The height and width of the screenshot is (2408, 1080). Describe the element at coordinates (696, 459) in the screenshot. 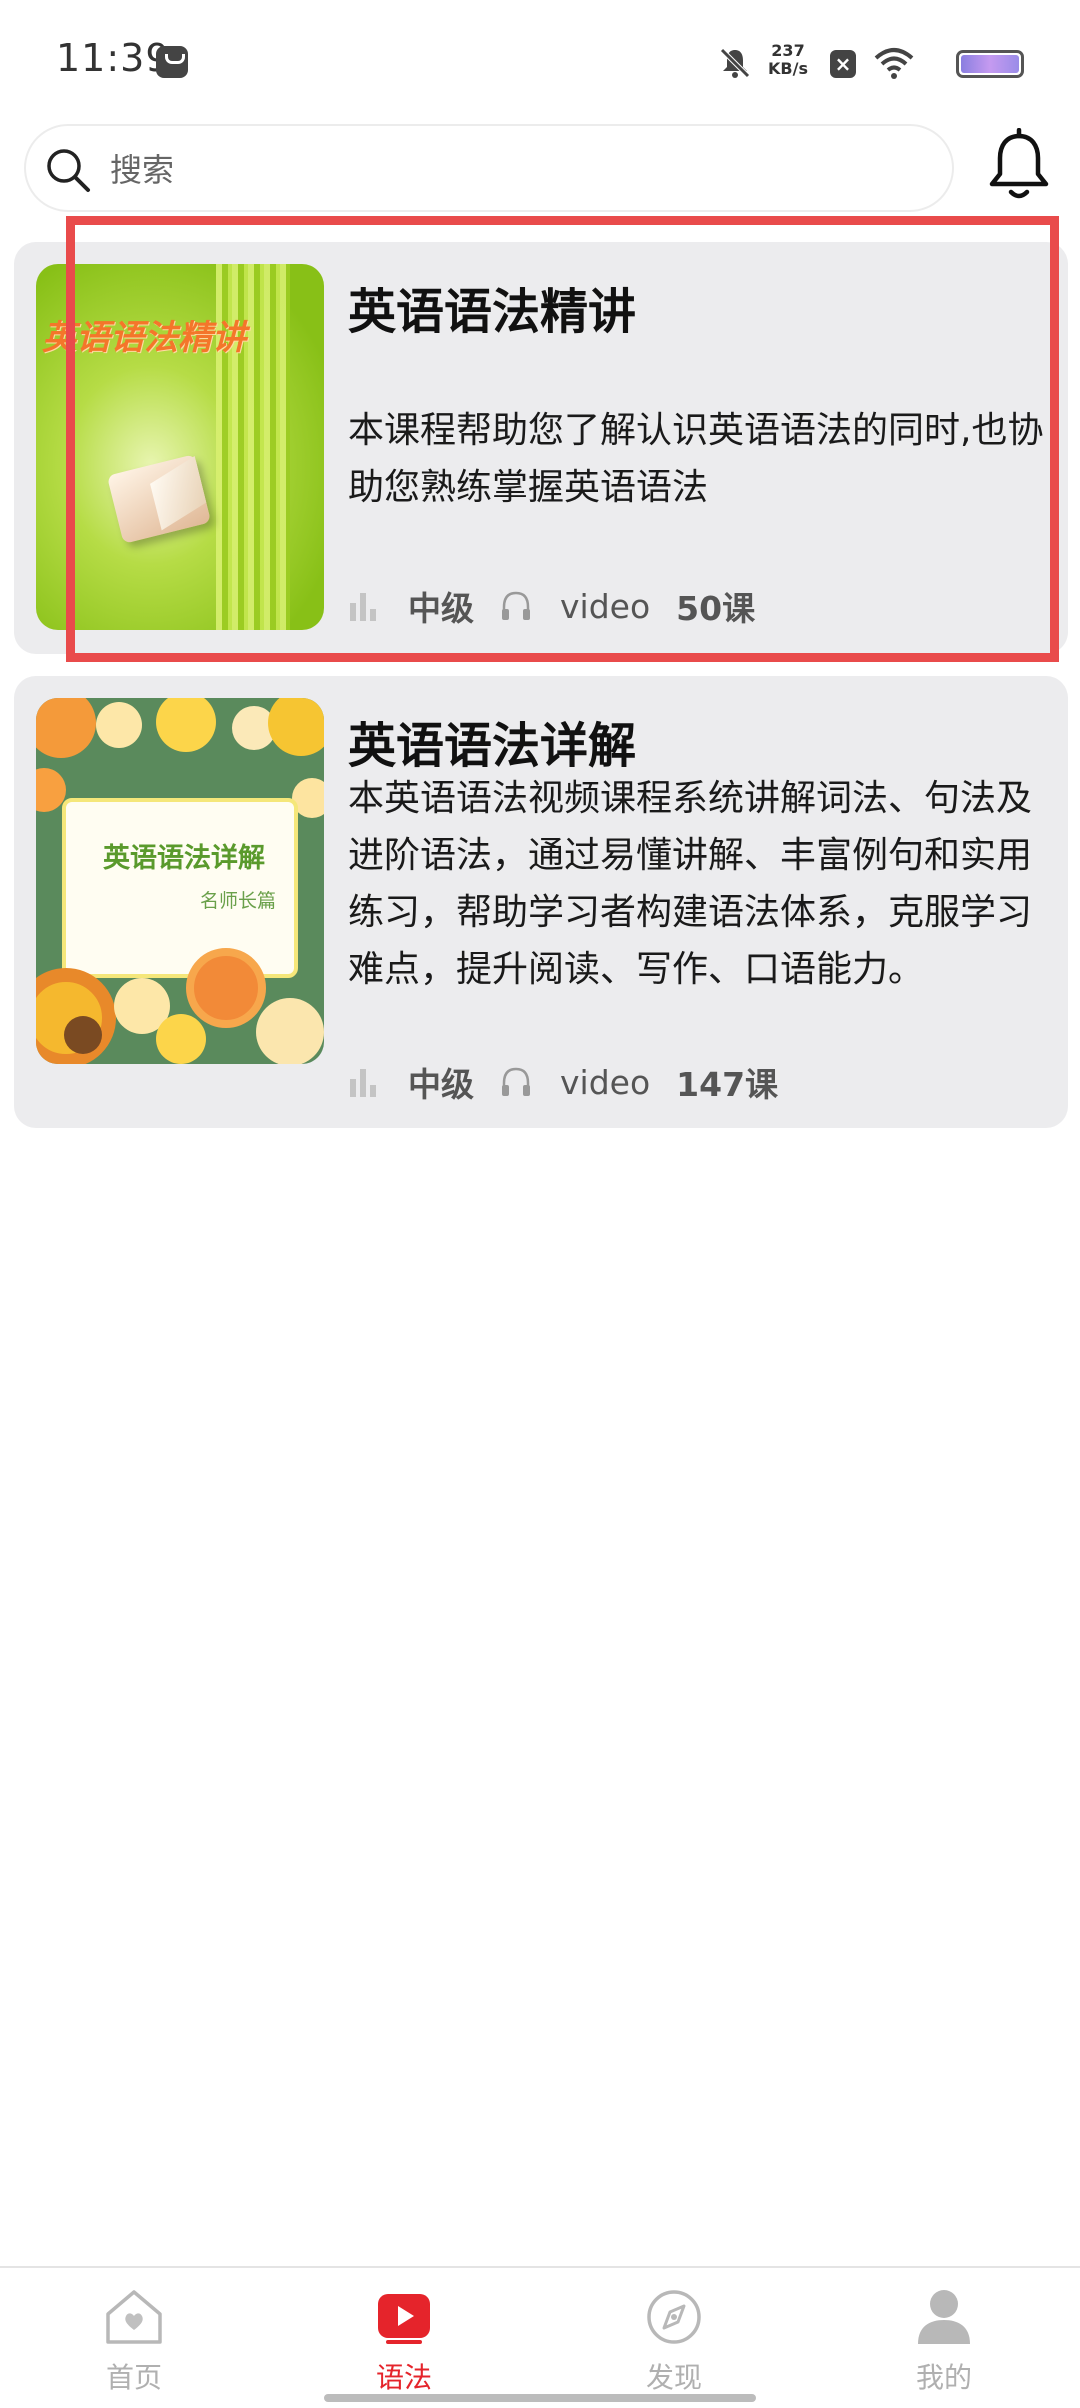

I see `course-description: 本课程帮助您了解认识英语语法的同时,也协助您熟练掌握英语语法` at that location.